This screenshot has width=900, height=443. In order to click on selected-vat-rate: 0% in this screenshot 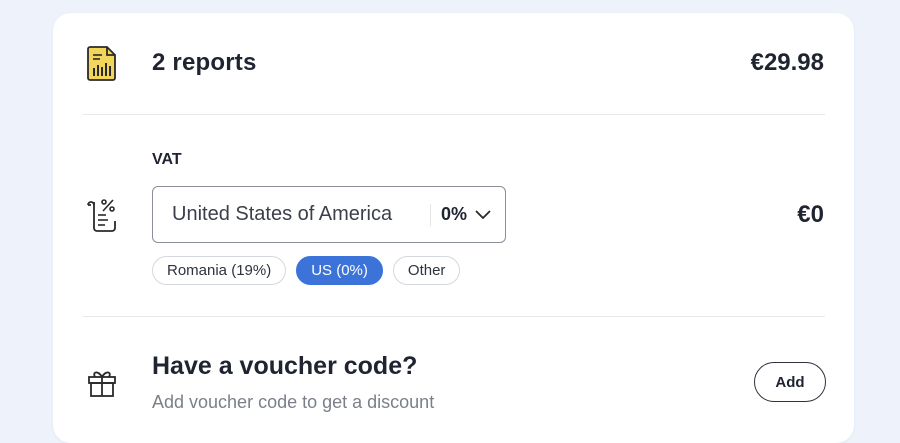, I will do `click(453, 214)`.